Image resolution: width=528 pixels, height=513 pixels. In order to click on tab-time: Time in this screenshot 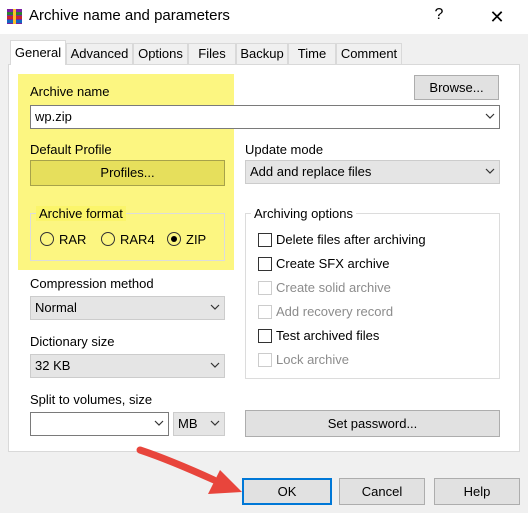, I will do `click(312, 53)`.